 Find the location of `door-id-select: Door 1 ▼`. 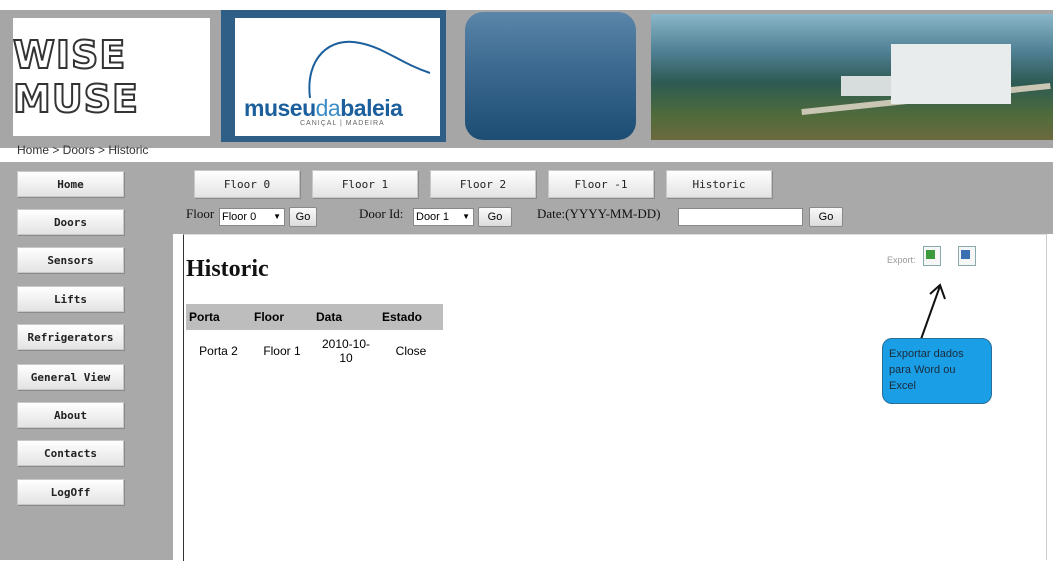

door-id-select: Door 1 ▼ is located at coordinates (443, 217).